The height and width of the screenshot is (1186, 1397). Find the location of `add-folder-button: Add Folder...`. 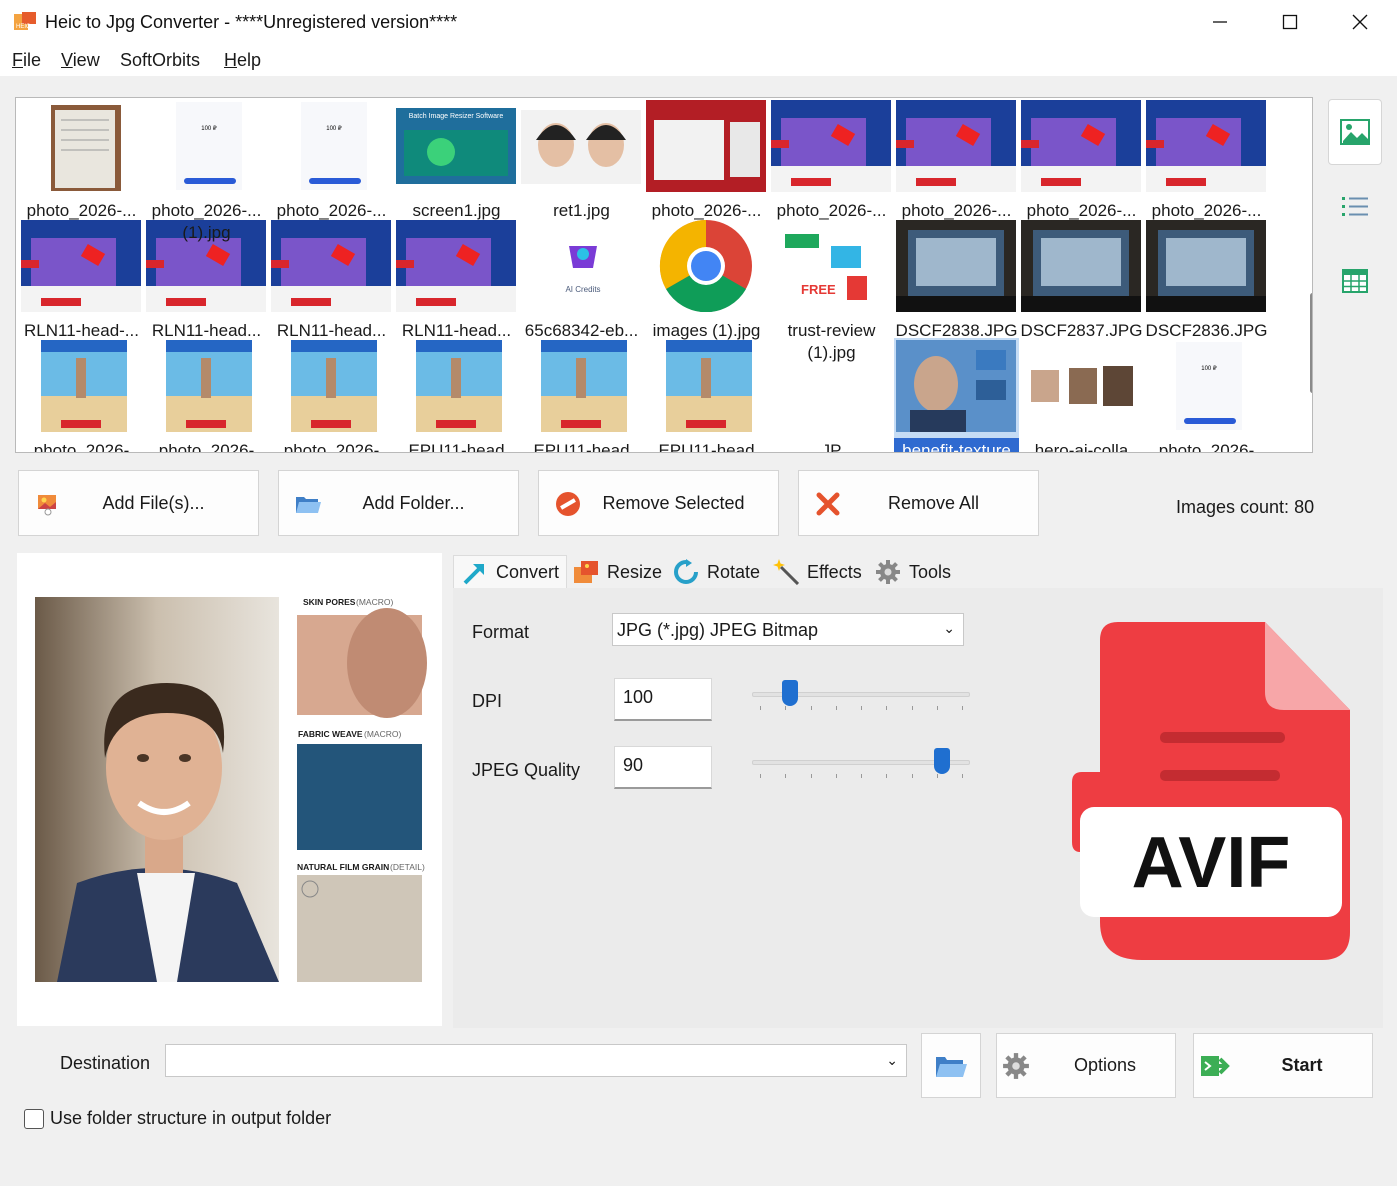

add-folder-button: Add Folder... is located at coordinates (398, 503).